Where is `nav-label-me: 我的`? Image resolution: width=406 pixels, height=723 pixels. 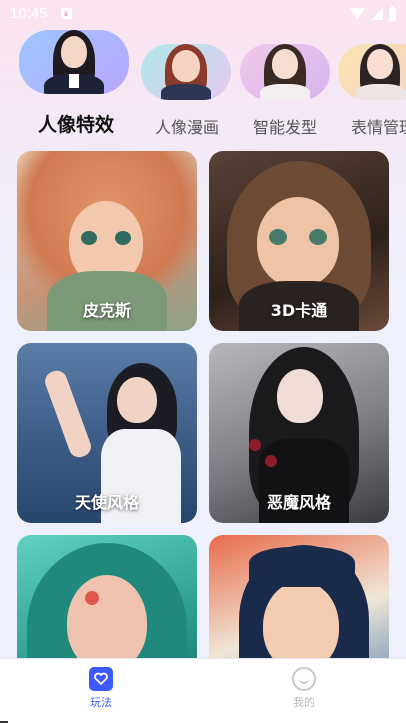
nav-label-me: 我的 is located at coordinates (304, 702).